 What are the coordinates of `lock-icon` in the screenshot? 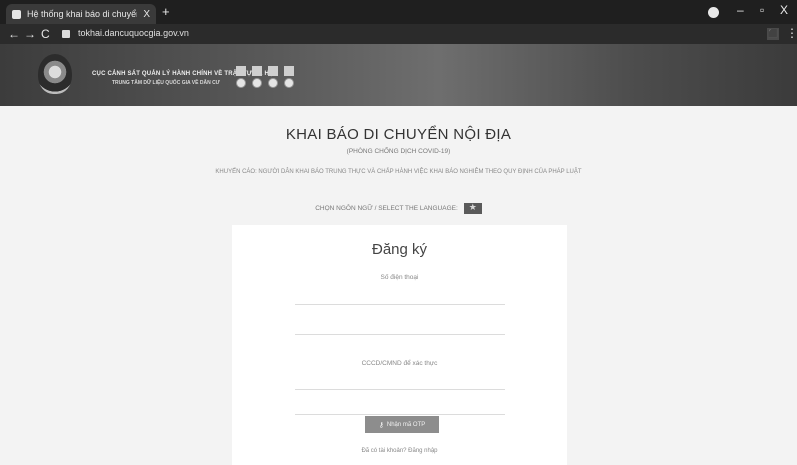 It's located at (66, 34).